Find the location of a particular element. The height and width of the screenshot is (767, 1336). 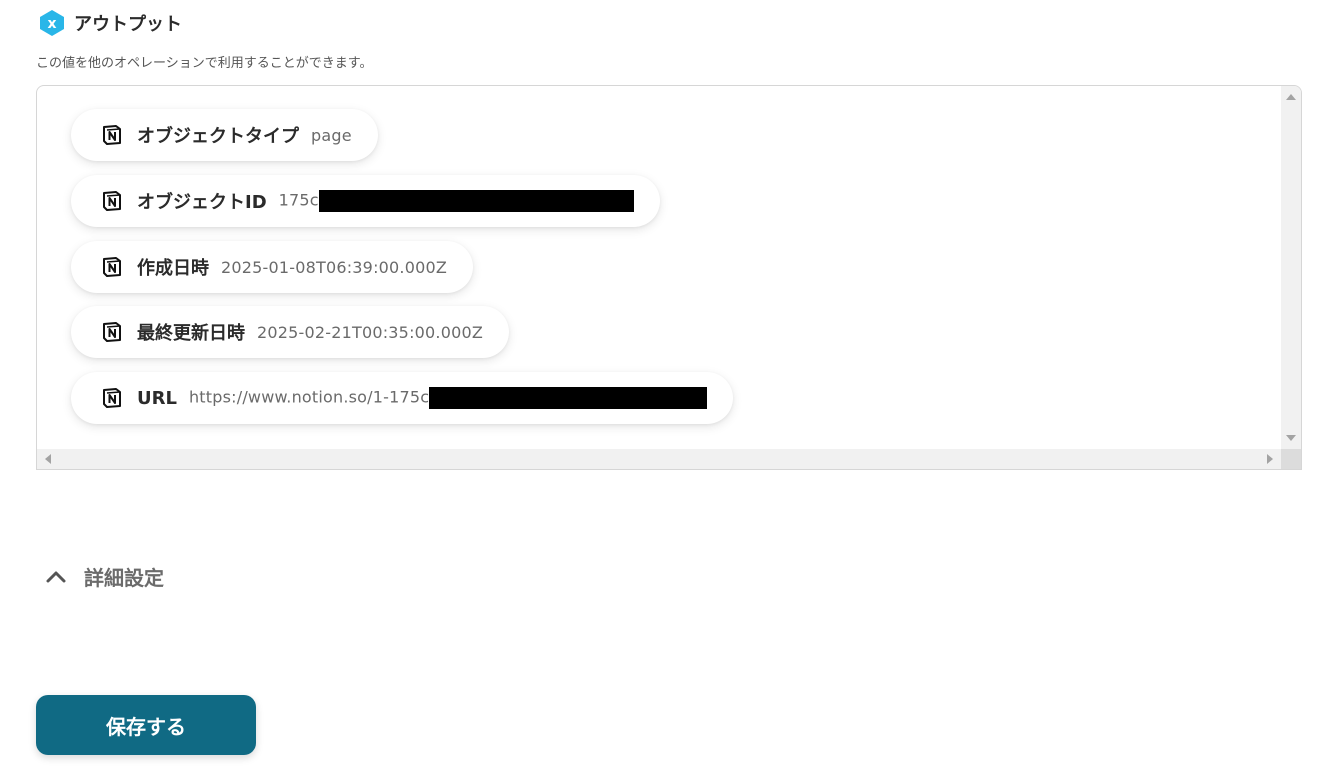

output-section-description: この値を他のオペレーションで利用することができます。 is located at coordinates (204, 63).